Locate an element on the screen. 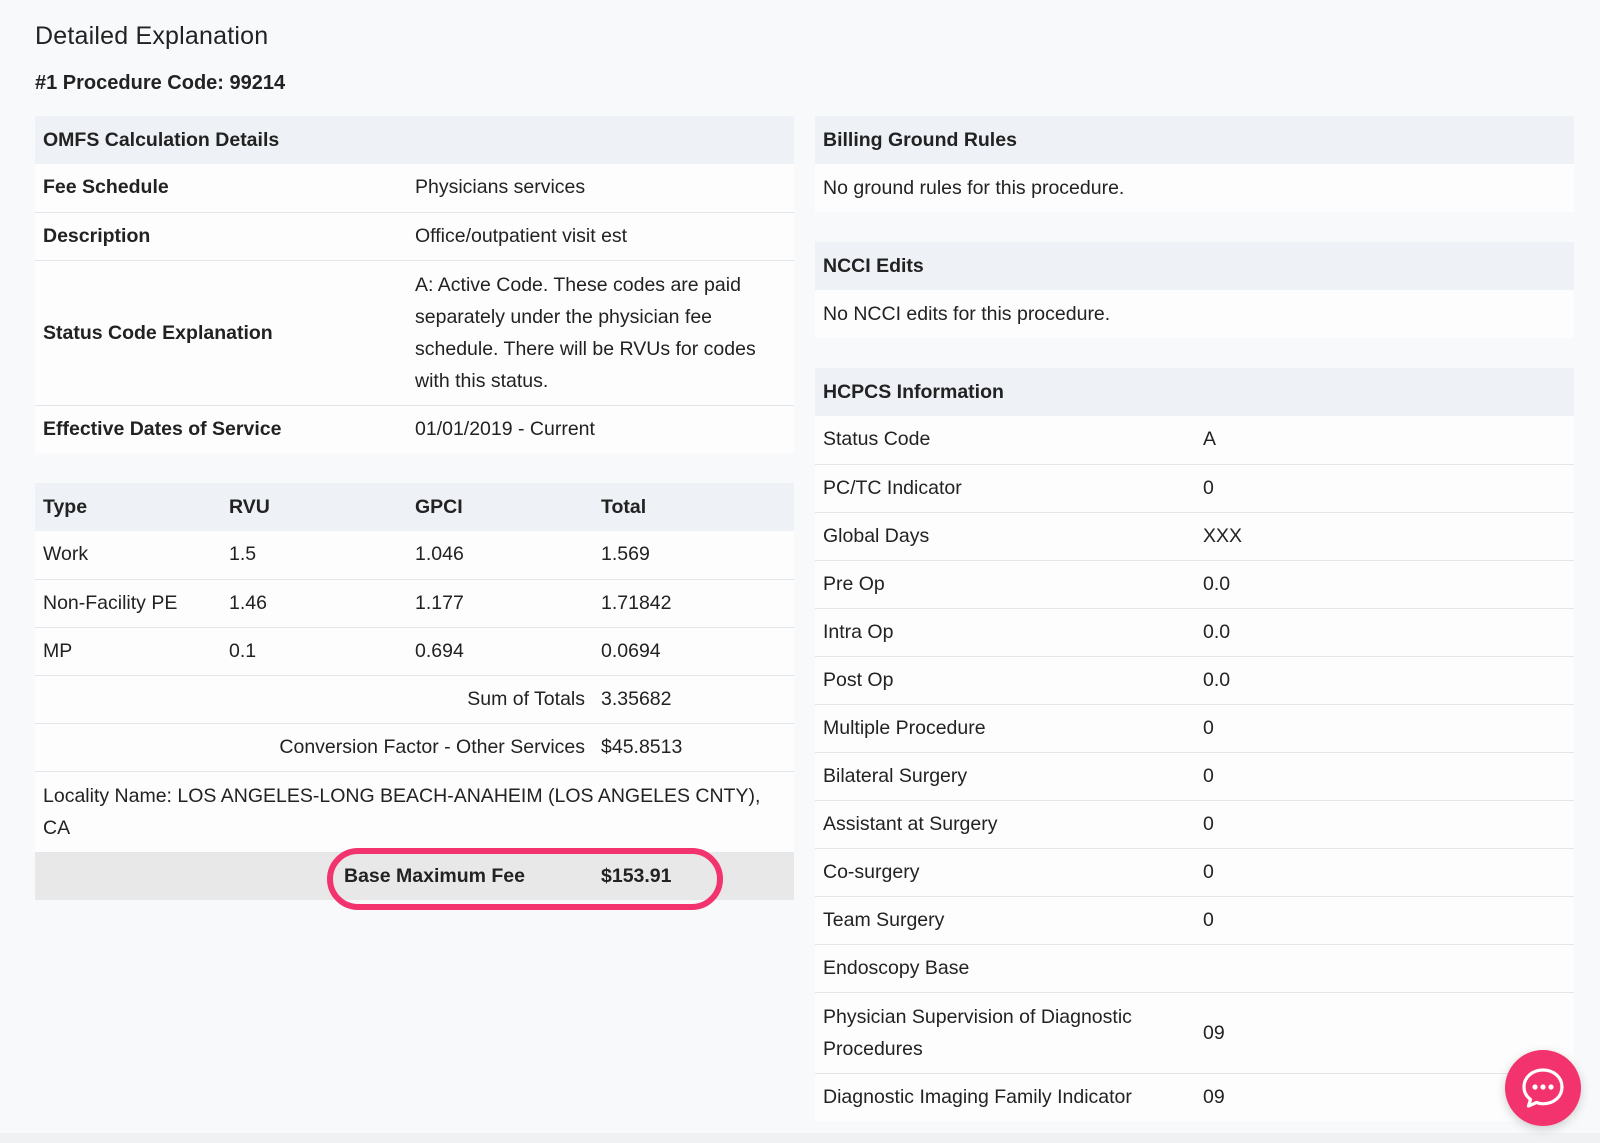 The image size is (1600, 1143). row-label: Multiple Procedure is located at coordinates (1005, 727).